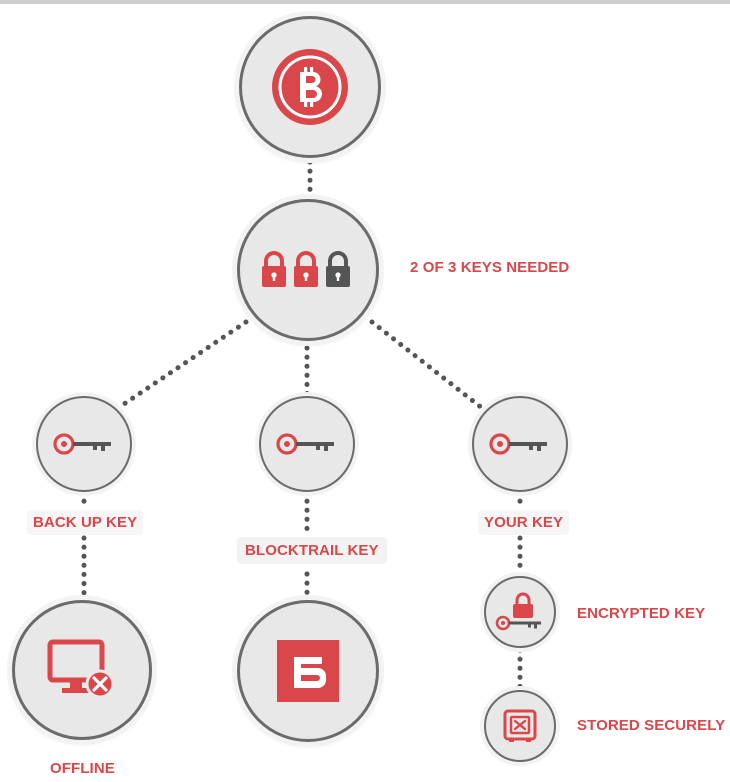 The height and width of the screenshot is (782, 730). I want to click on stored-securely-node, so click(520, 726).